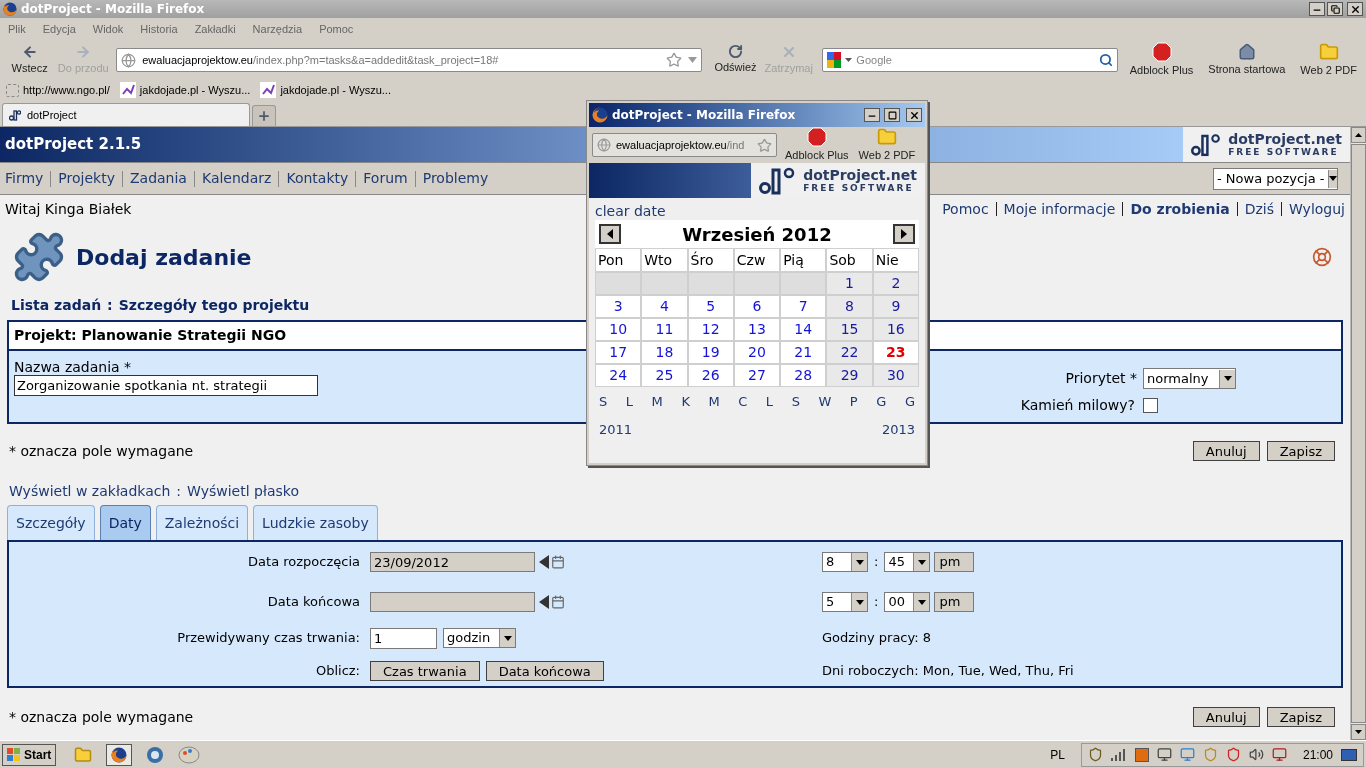 The image size is (1366, 768). What do you see at coordinates (317, 178) in the screenshot?
I see `nav-link: Kontakty` at bounding box center [317, 178].